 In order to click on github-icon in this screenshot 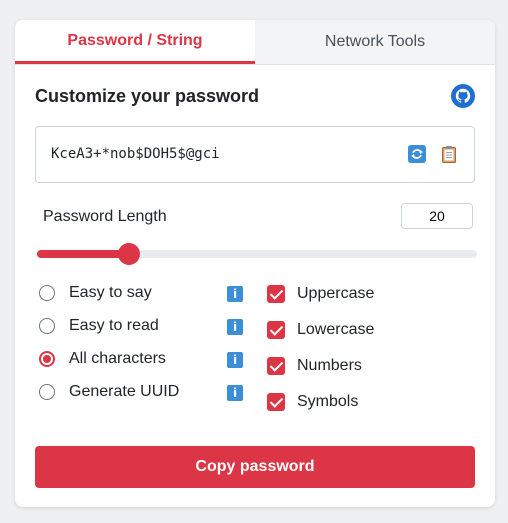, I will do `click(463, 96)`.